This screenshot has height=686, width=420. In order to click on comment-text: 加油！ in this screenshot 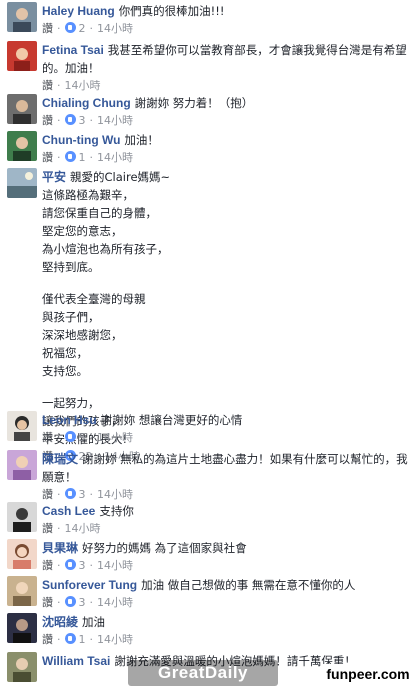, I will do `click(141, 140)`.